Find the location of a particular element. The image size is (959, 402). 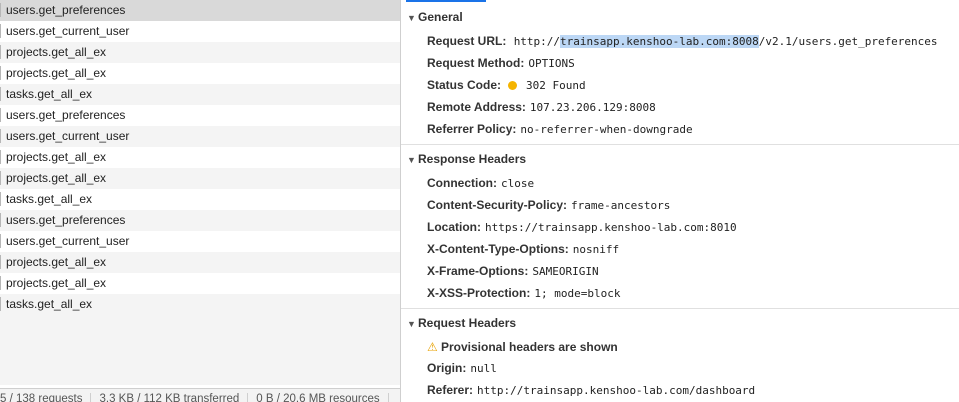

request-header-row: Origin: null is located at coordinates (462, 368).